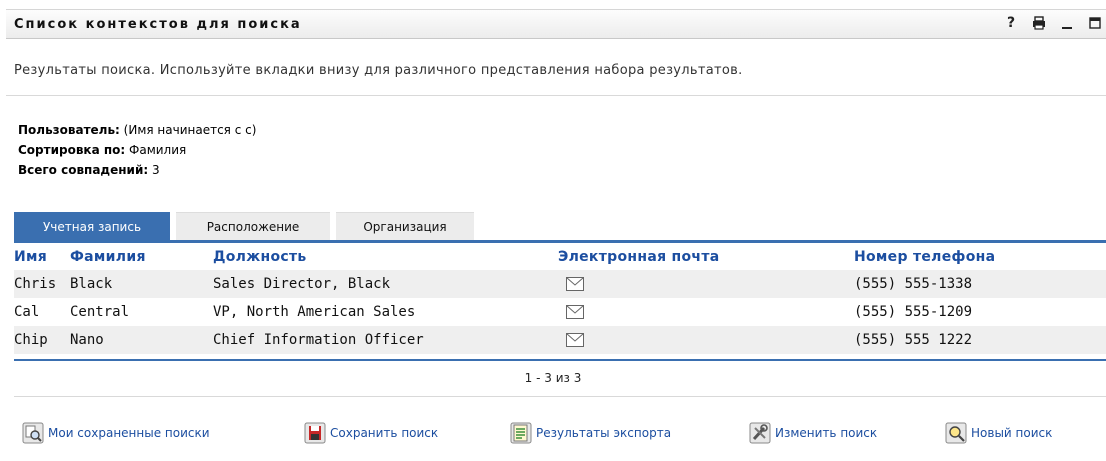  Describe the element at coordinates (33, 433) in the screenshot. I see `saved-searches-icon` at that location.